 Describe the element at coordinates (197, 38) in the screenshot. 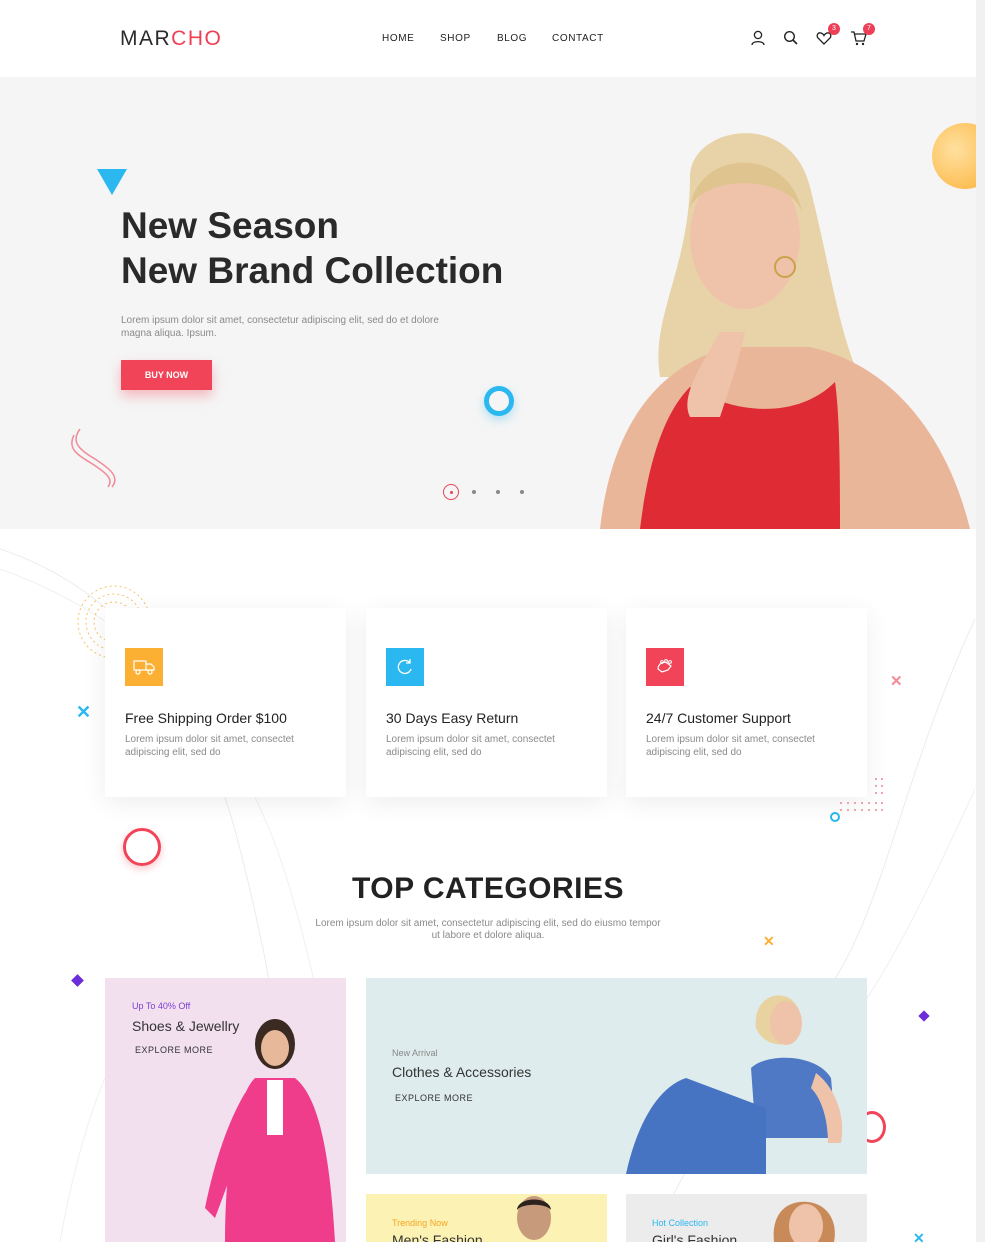

I see `logo-text-accent: CHO` at that location.